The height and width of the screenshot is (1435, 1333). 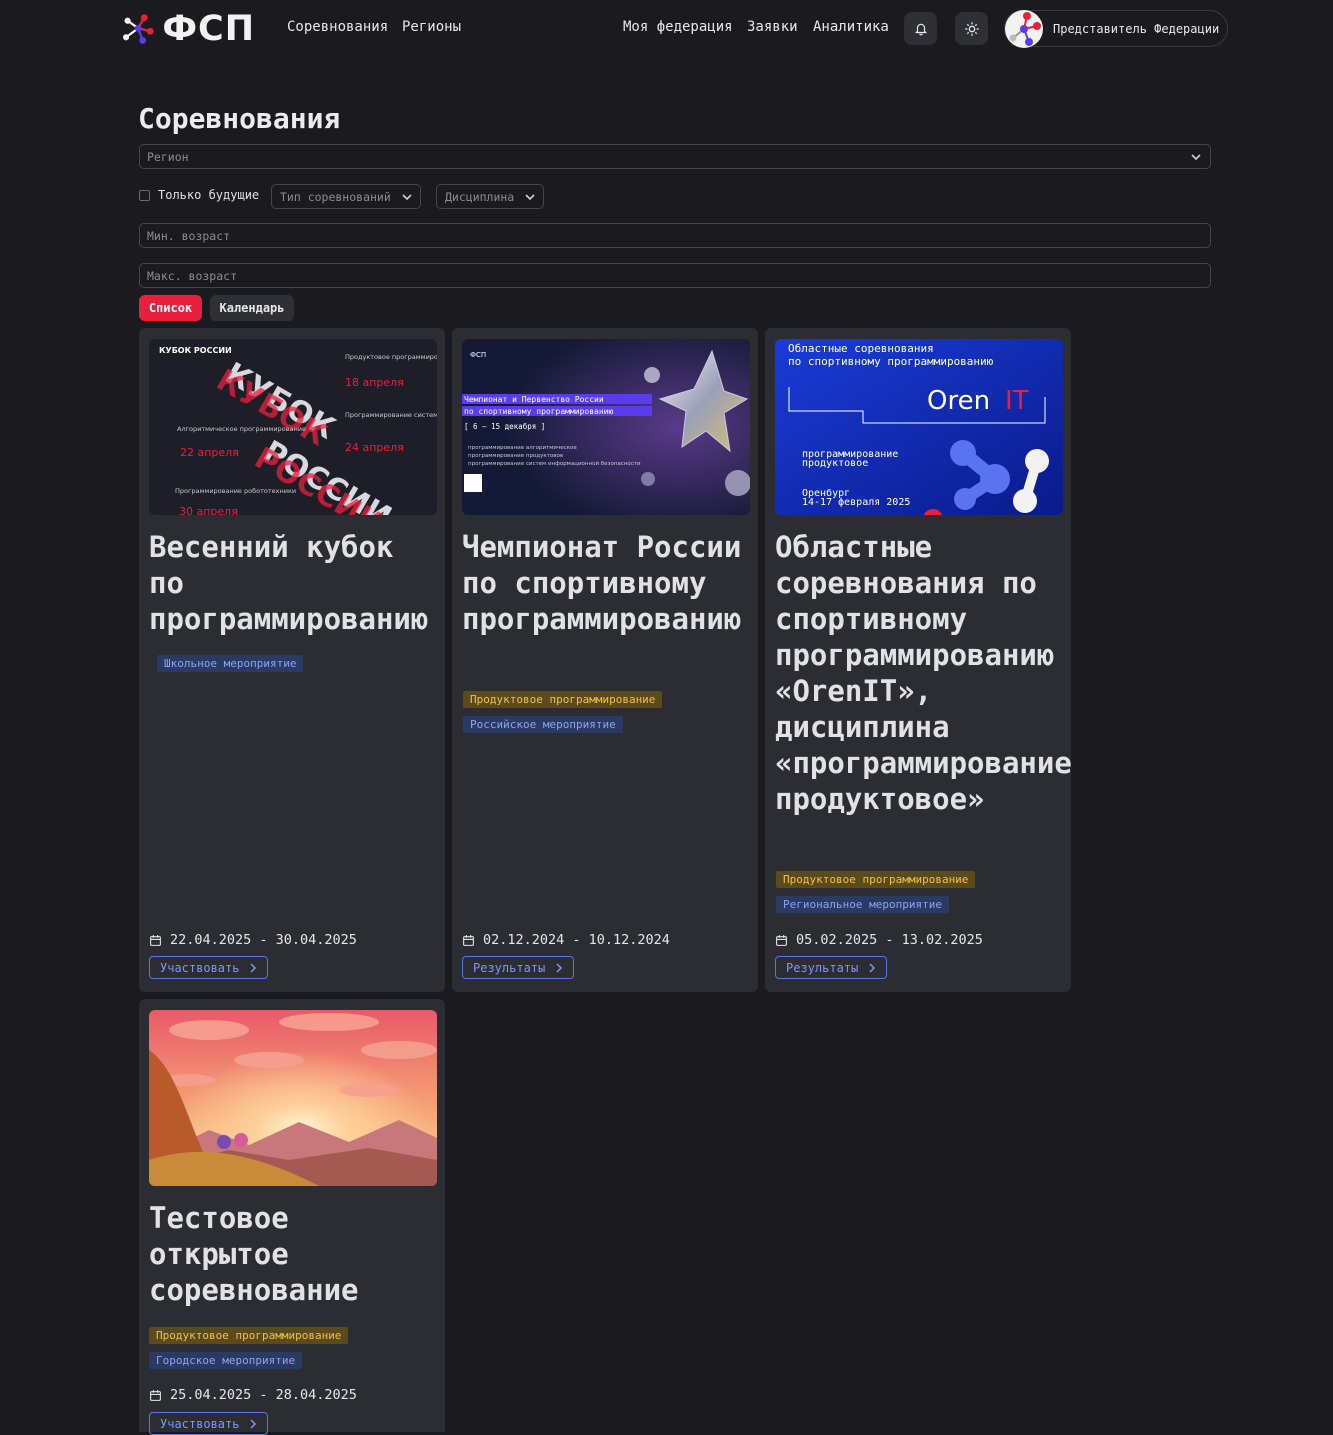 I want to click on poster-date3: 22 апреля, so click(x=209, y=452).